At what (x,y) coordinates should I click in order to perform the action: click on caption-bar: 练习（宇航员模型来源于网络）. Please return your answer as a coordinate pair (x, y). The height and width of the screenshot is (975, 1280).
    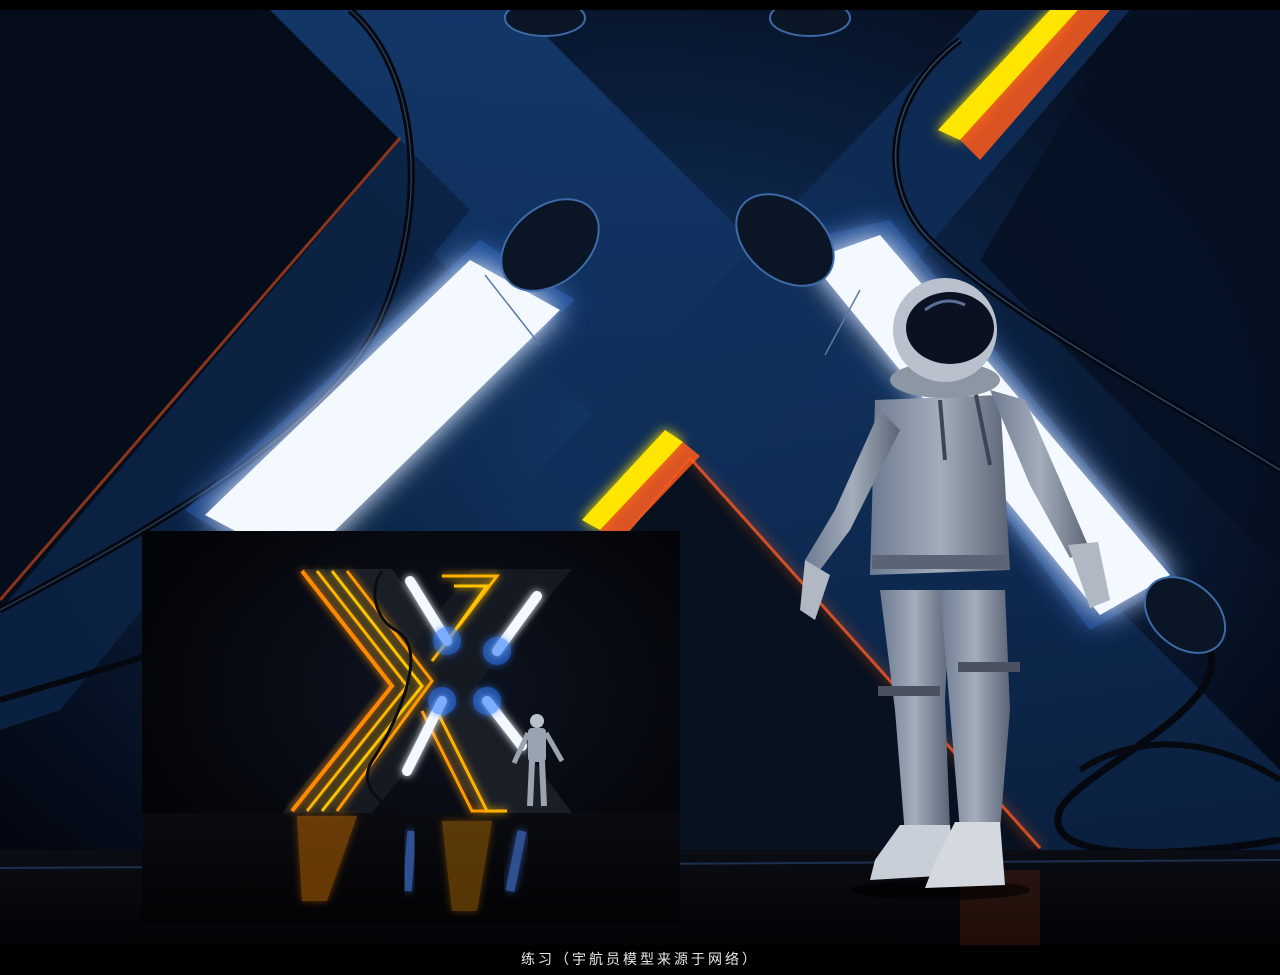
    Looking at the image, I should click on (640, 960).